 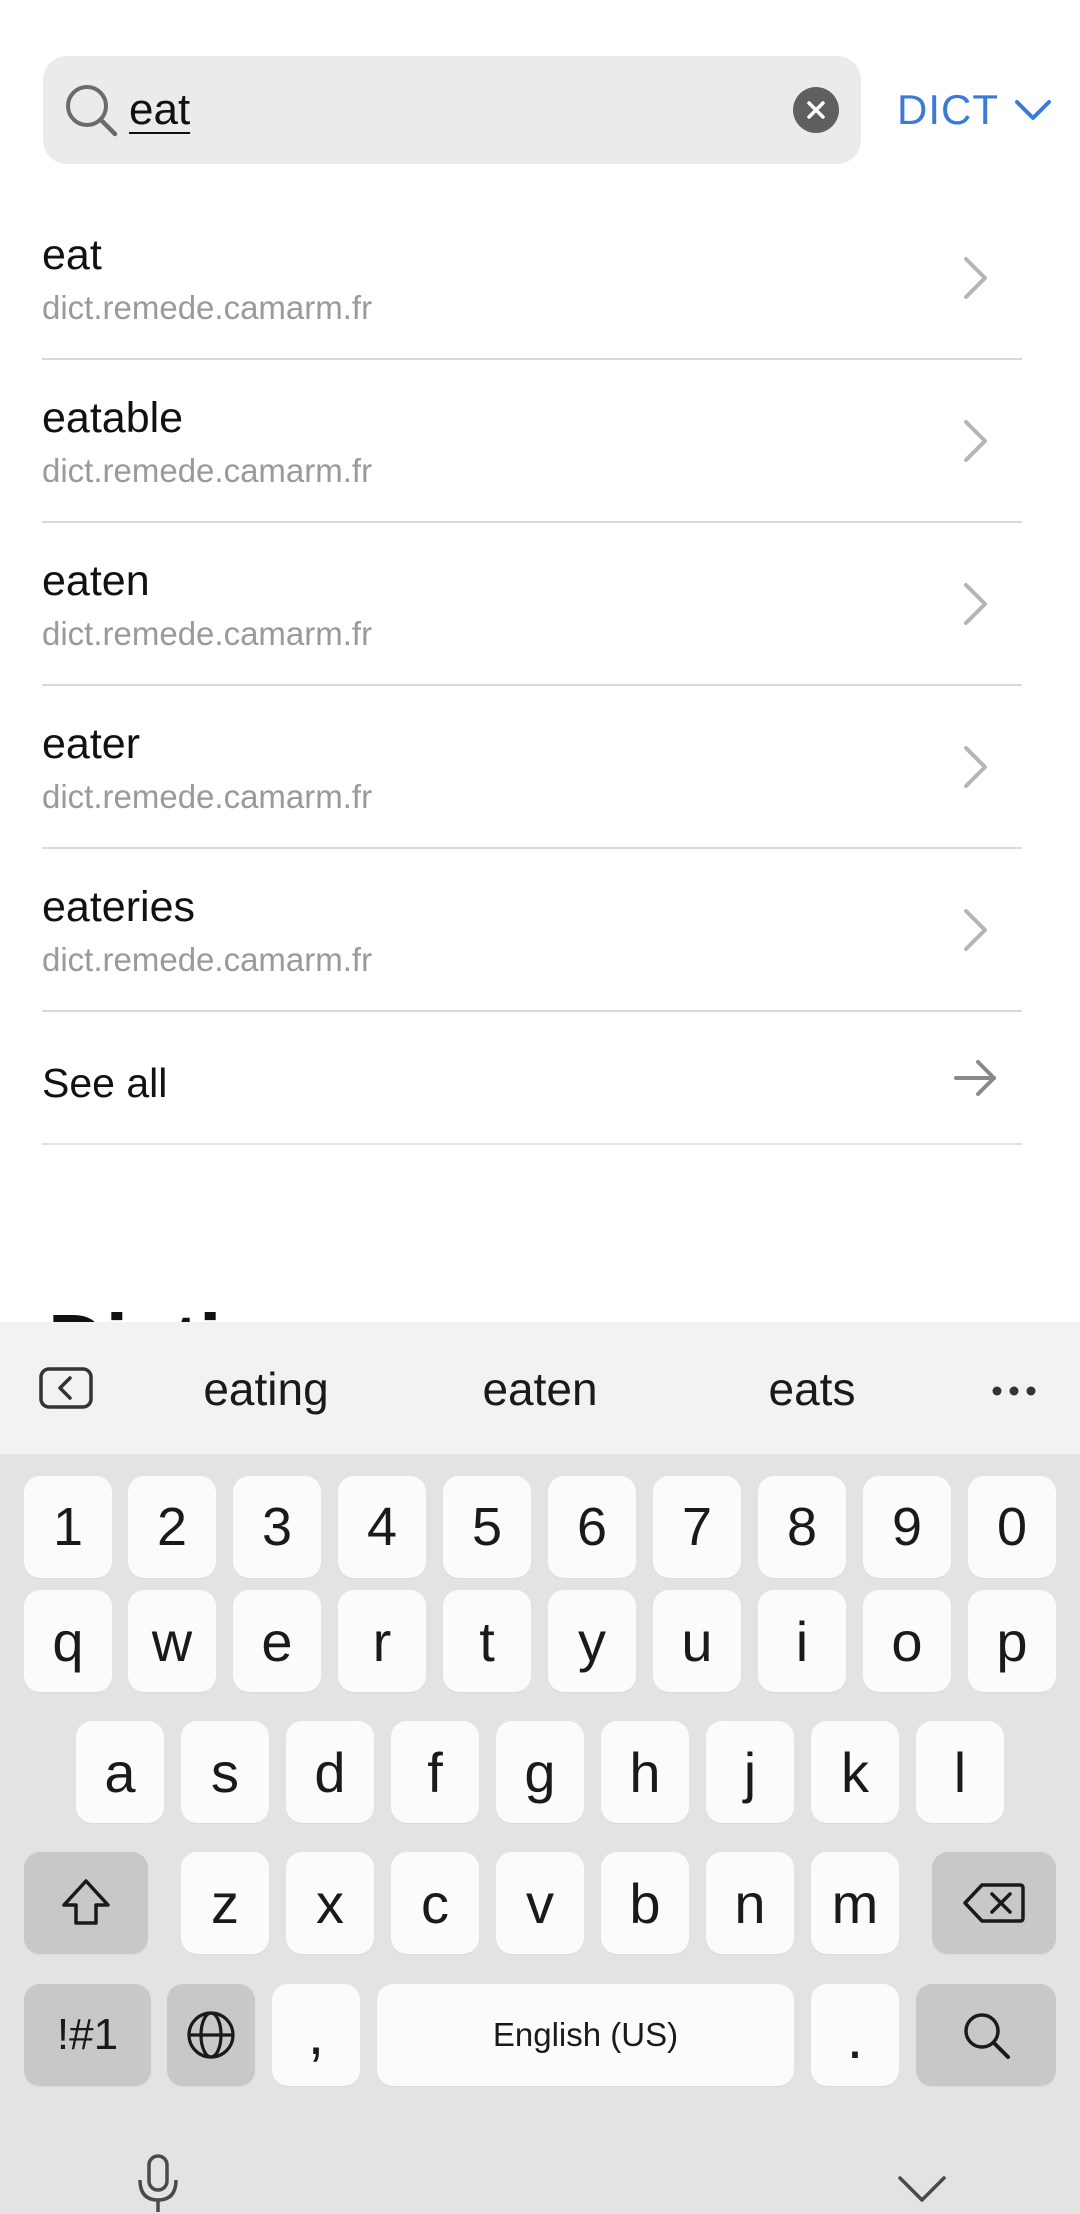 What do you see at coordinates (948, 109) in the screenshot?
I see `dictionary-selector-label: DICT` at bounding box center [948, 109].